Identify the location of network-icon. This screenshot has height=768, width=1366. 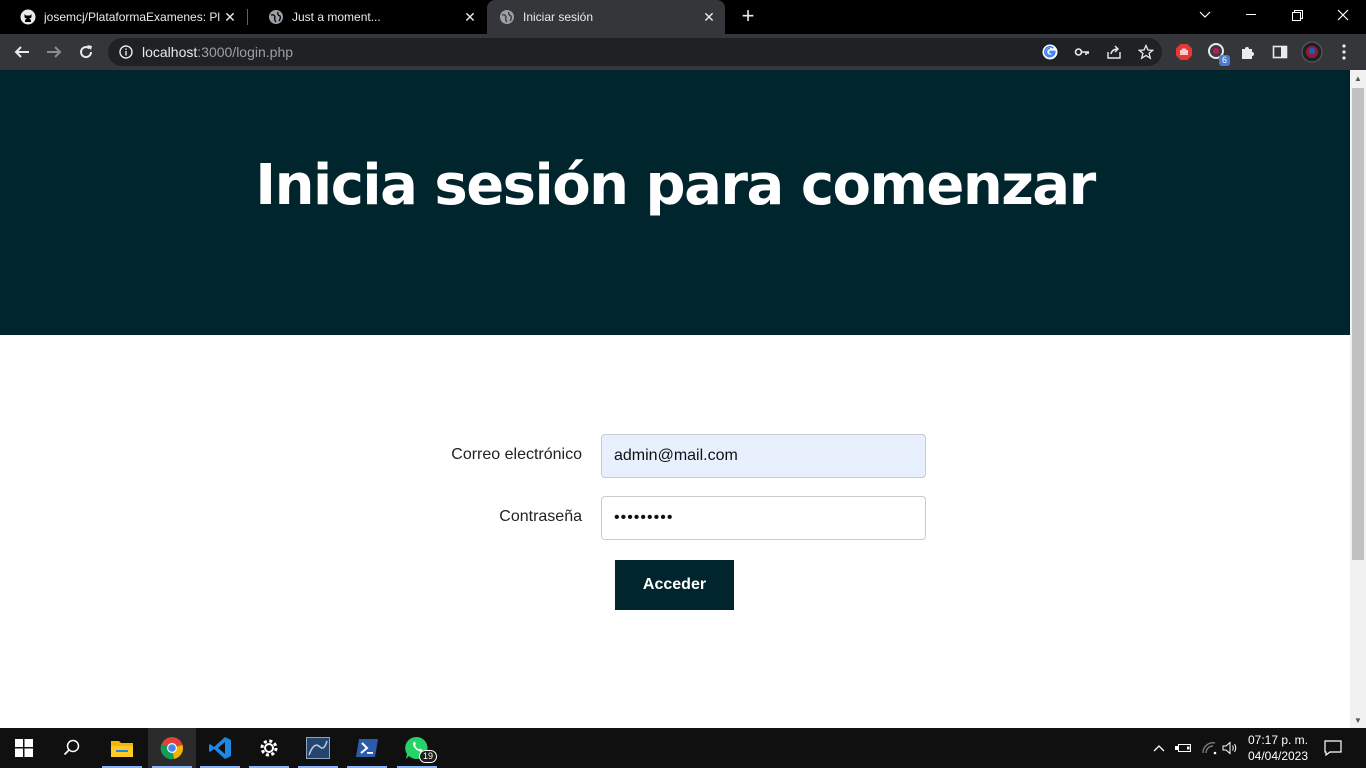
(1209, 748).